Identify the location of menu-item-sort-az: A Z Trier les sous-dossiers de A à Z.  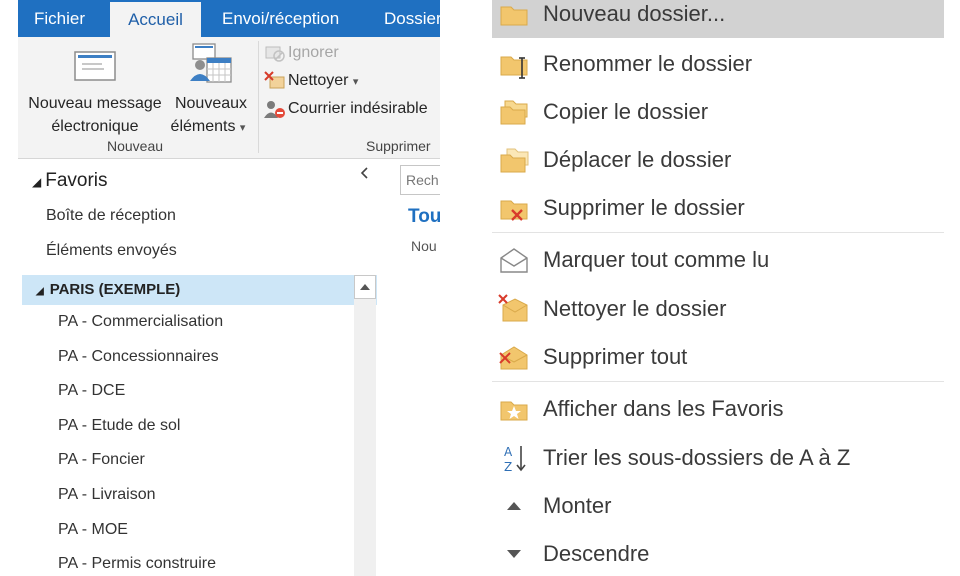
(718, 458).